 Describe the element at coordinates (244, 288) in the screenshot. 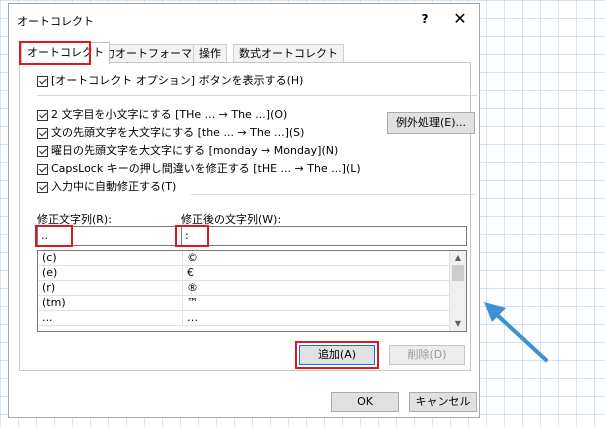

I see `list-item: (r) ®` at that location.